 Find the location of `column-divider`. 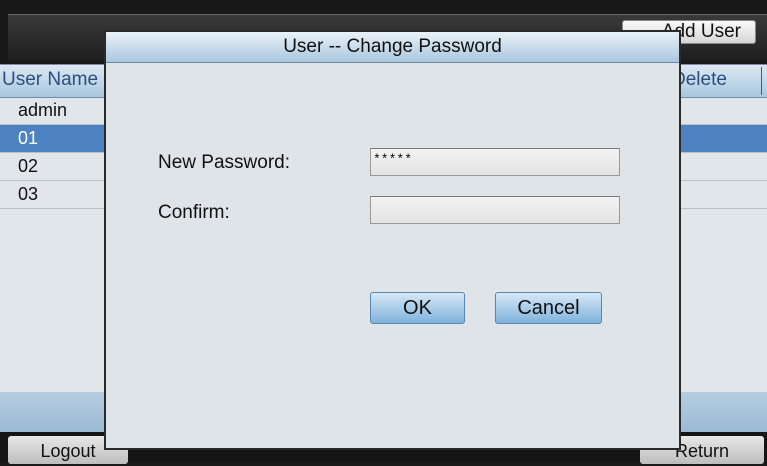

column-divider is located at coordinates (761, 81).